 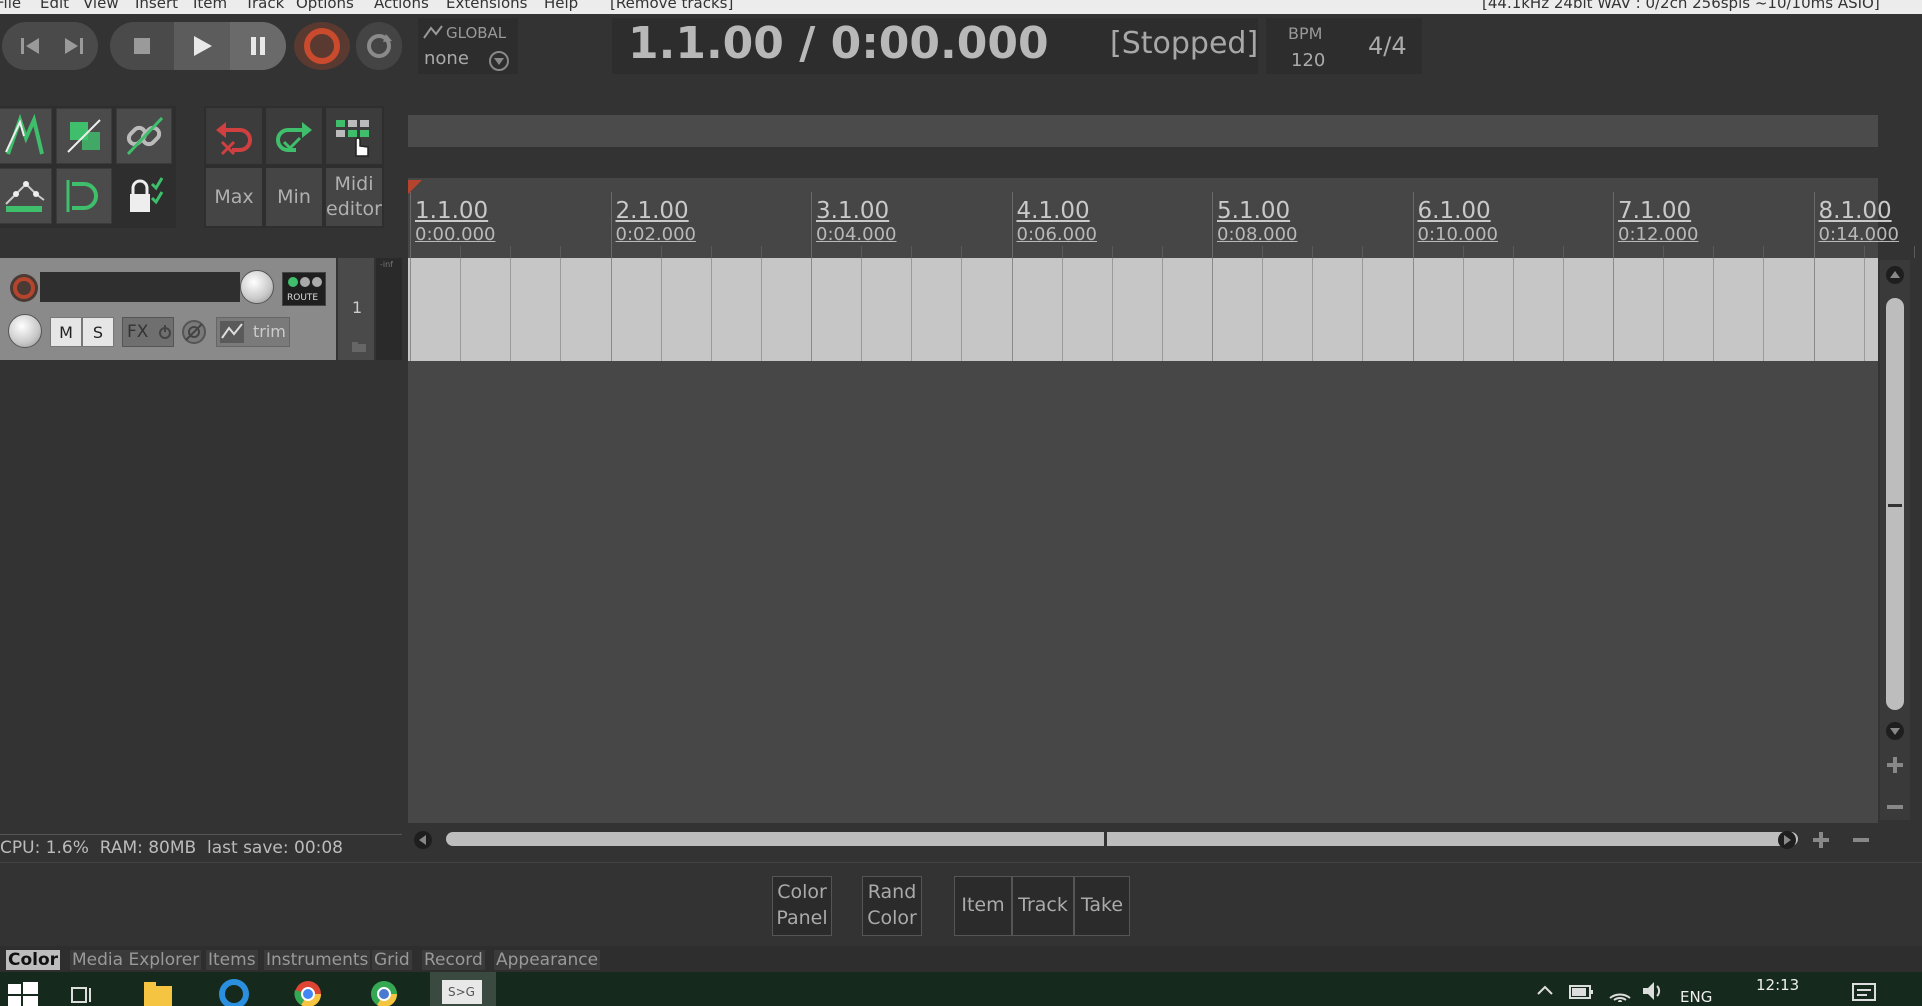 I want to click on task-view-icon, so click(x=82, y=992).